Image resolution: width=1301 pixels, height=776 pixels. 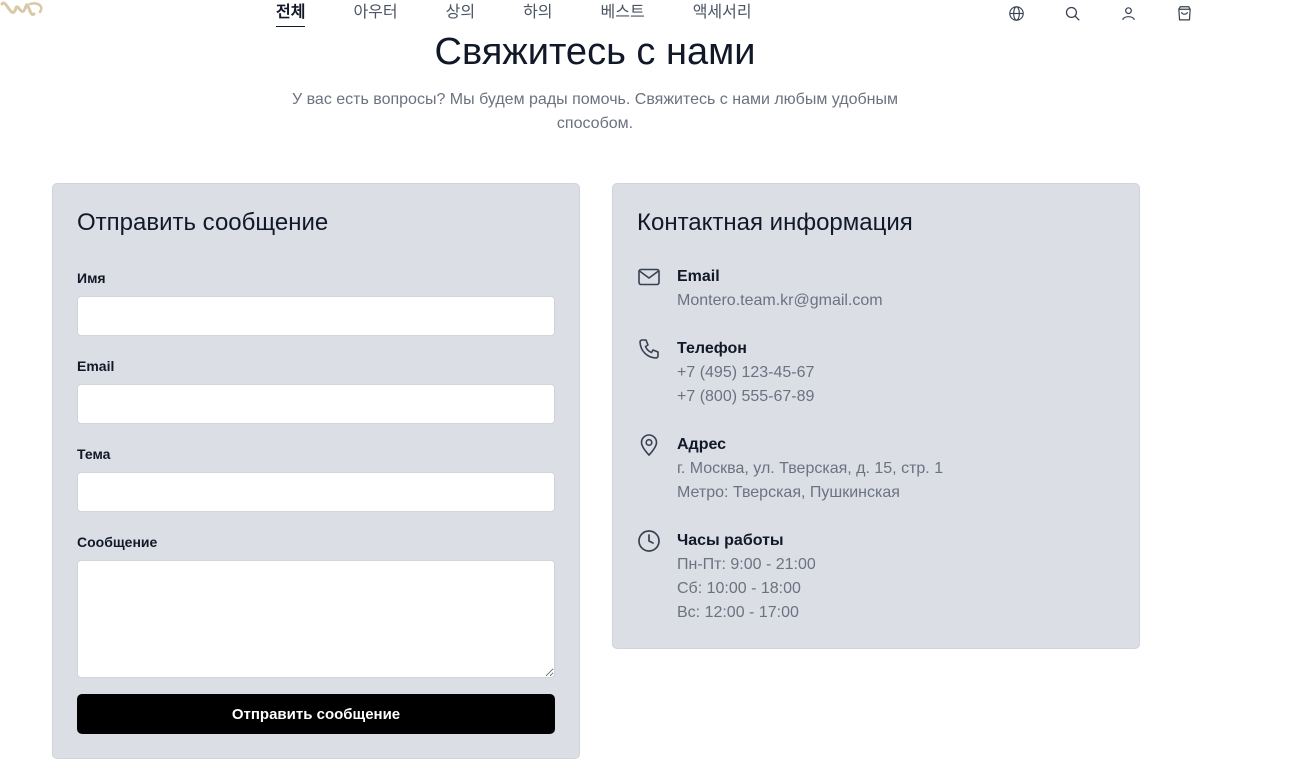 I want to click on email-label: Email, so click(x=96, y=366).